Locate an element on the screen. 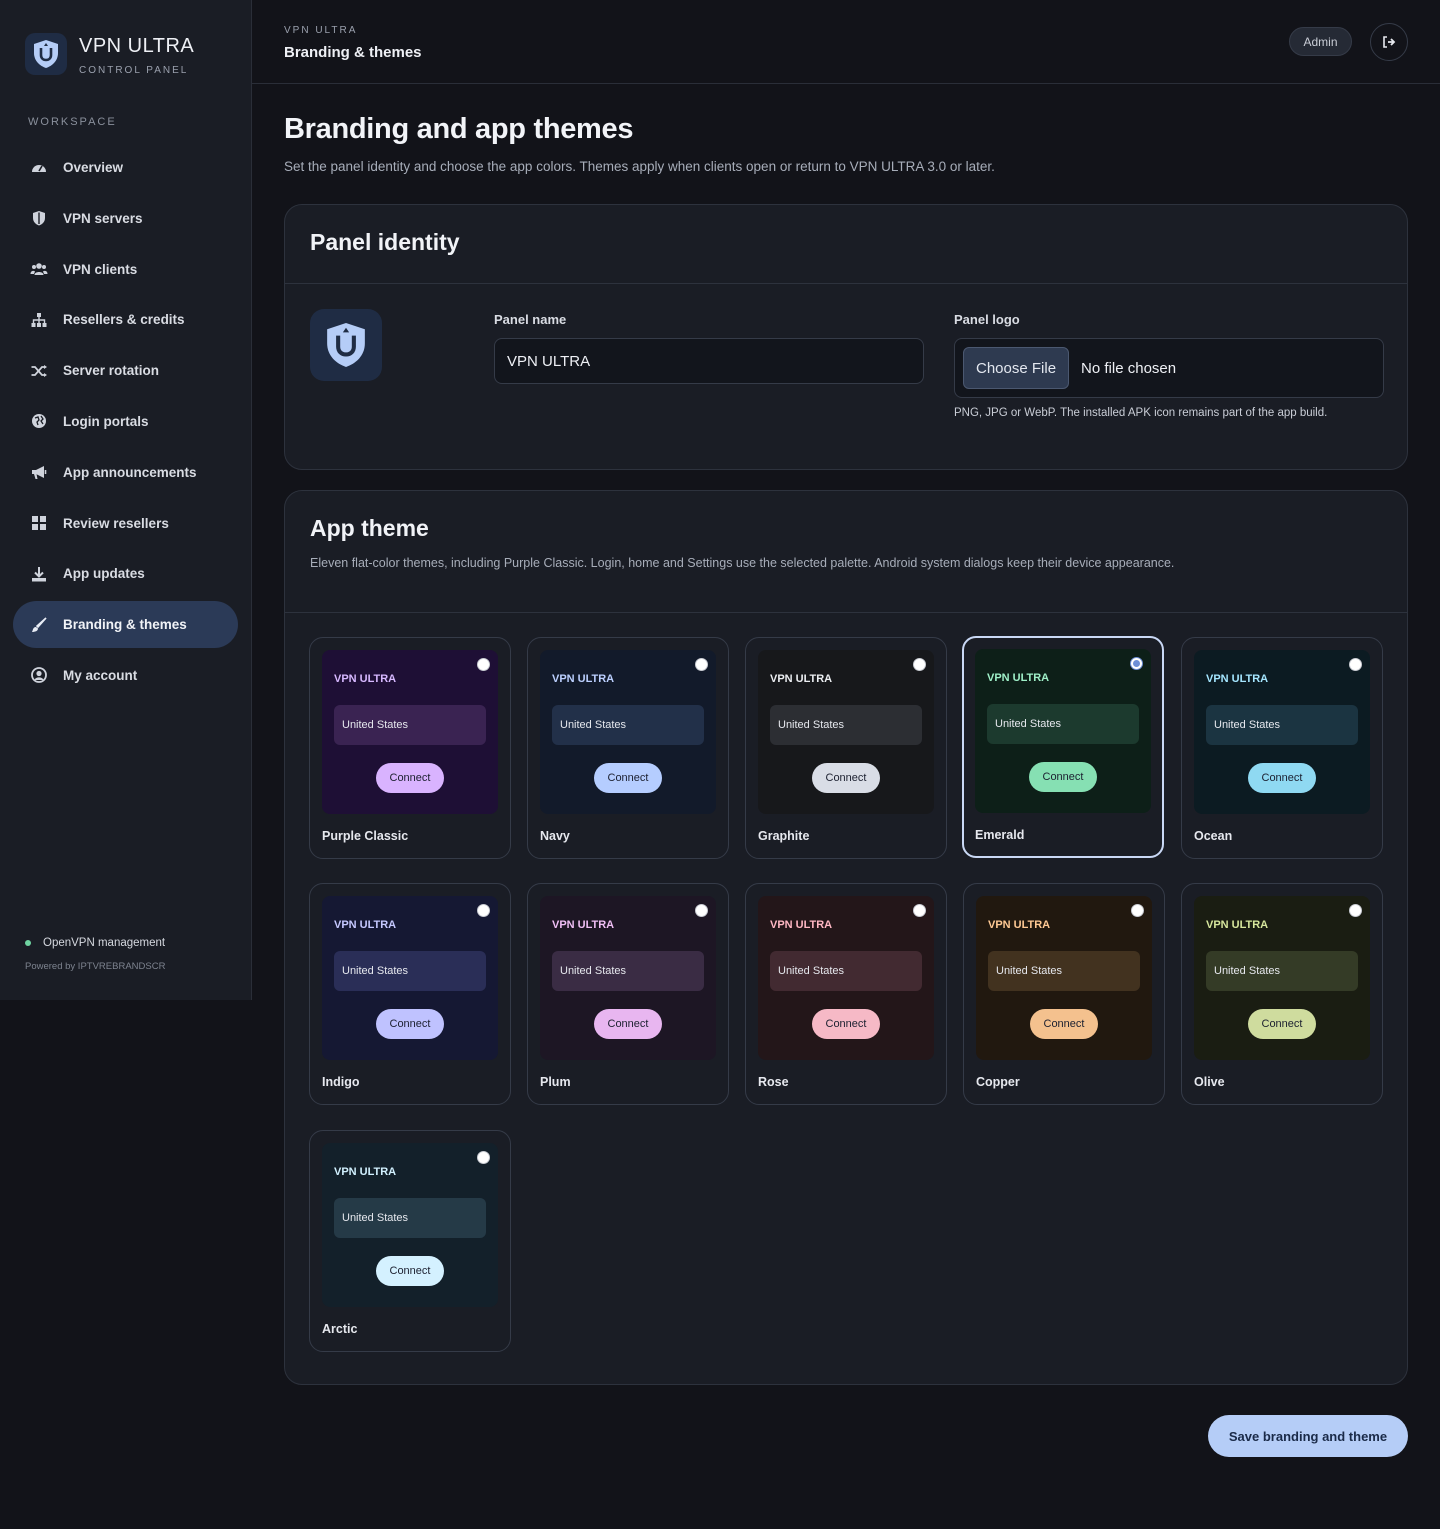  brand: VPN ULTRA CONTROL PANEL is located at coordinates (109, 54).